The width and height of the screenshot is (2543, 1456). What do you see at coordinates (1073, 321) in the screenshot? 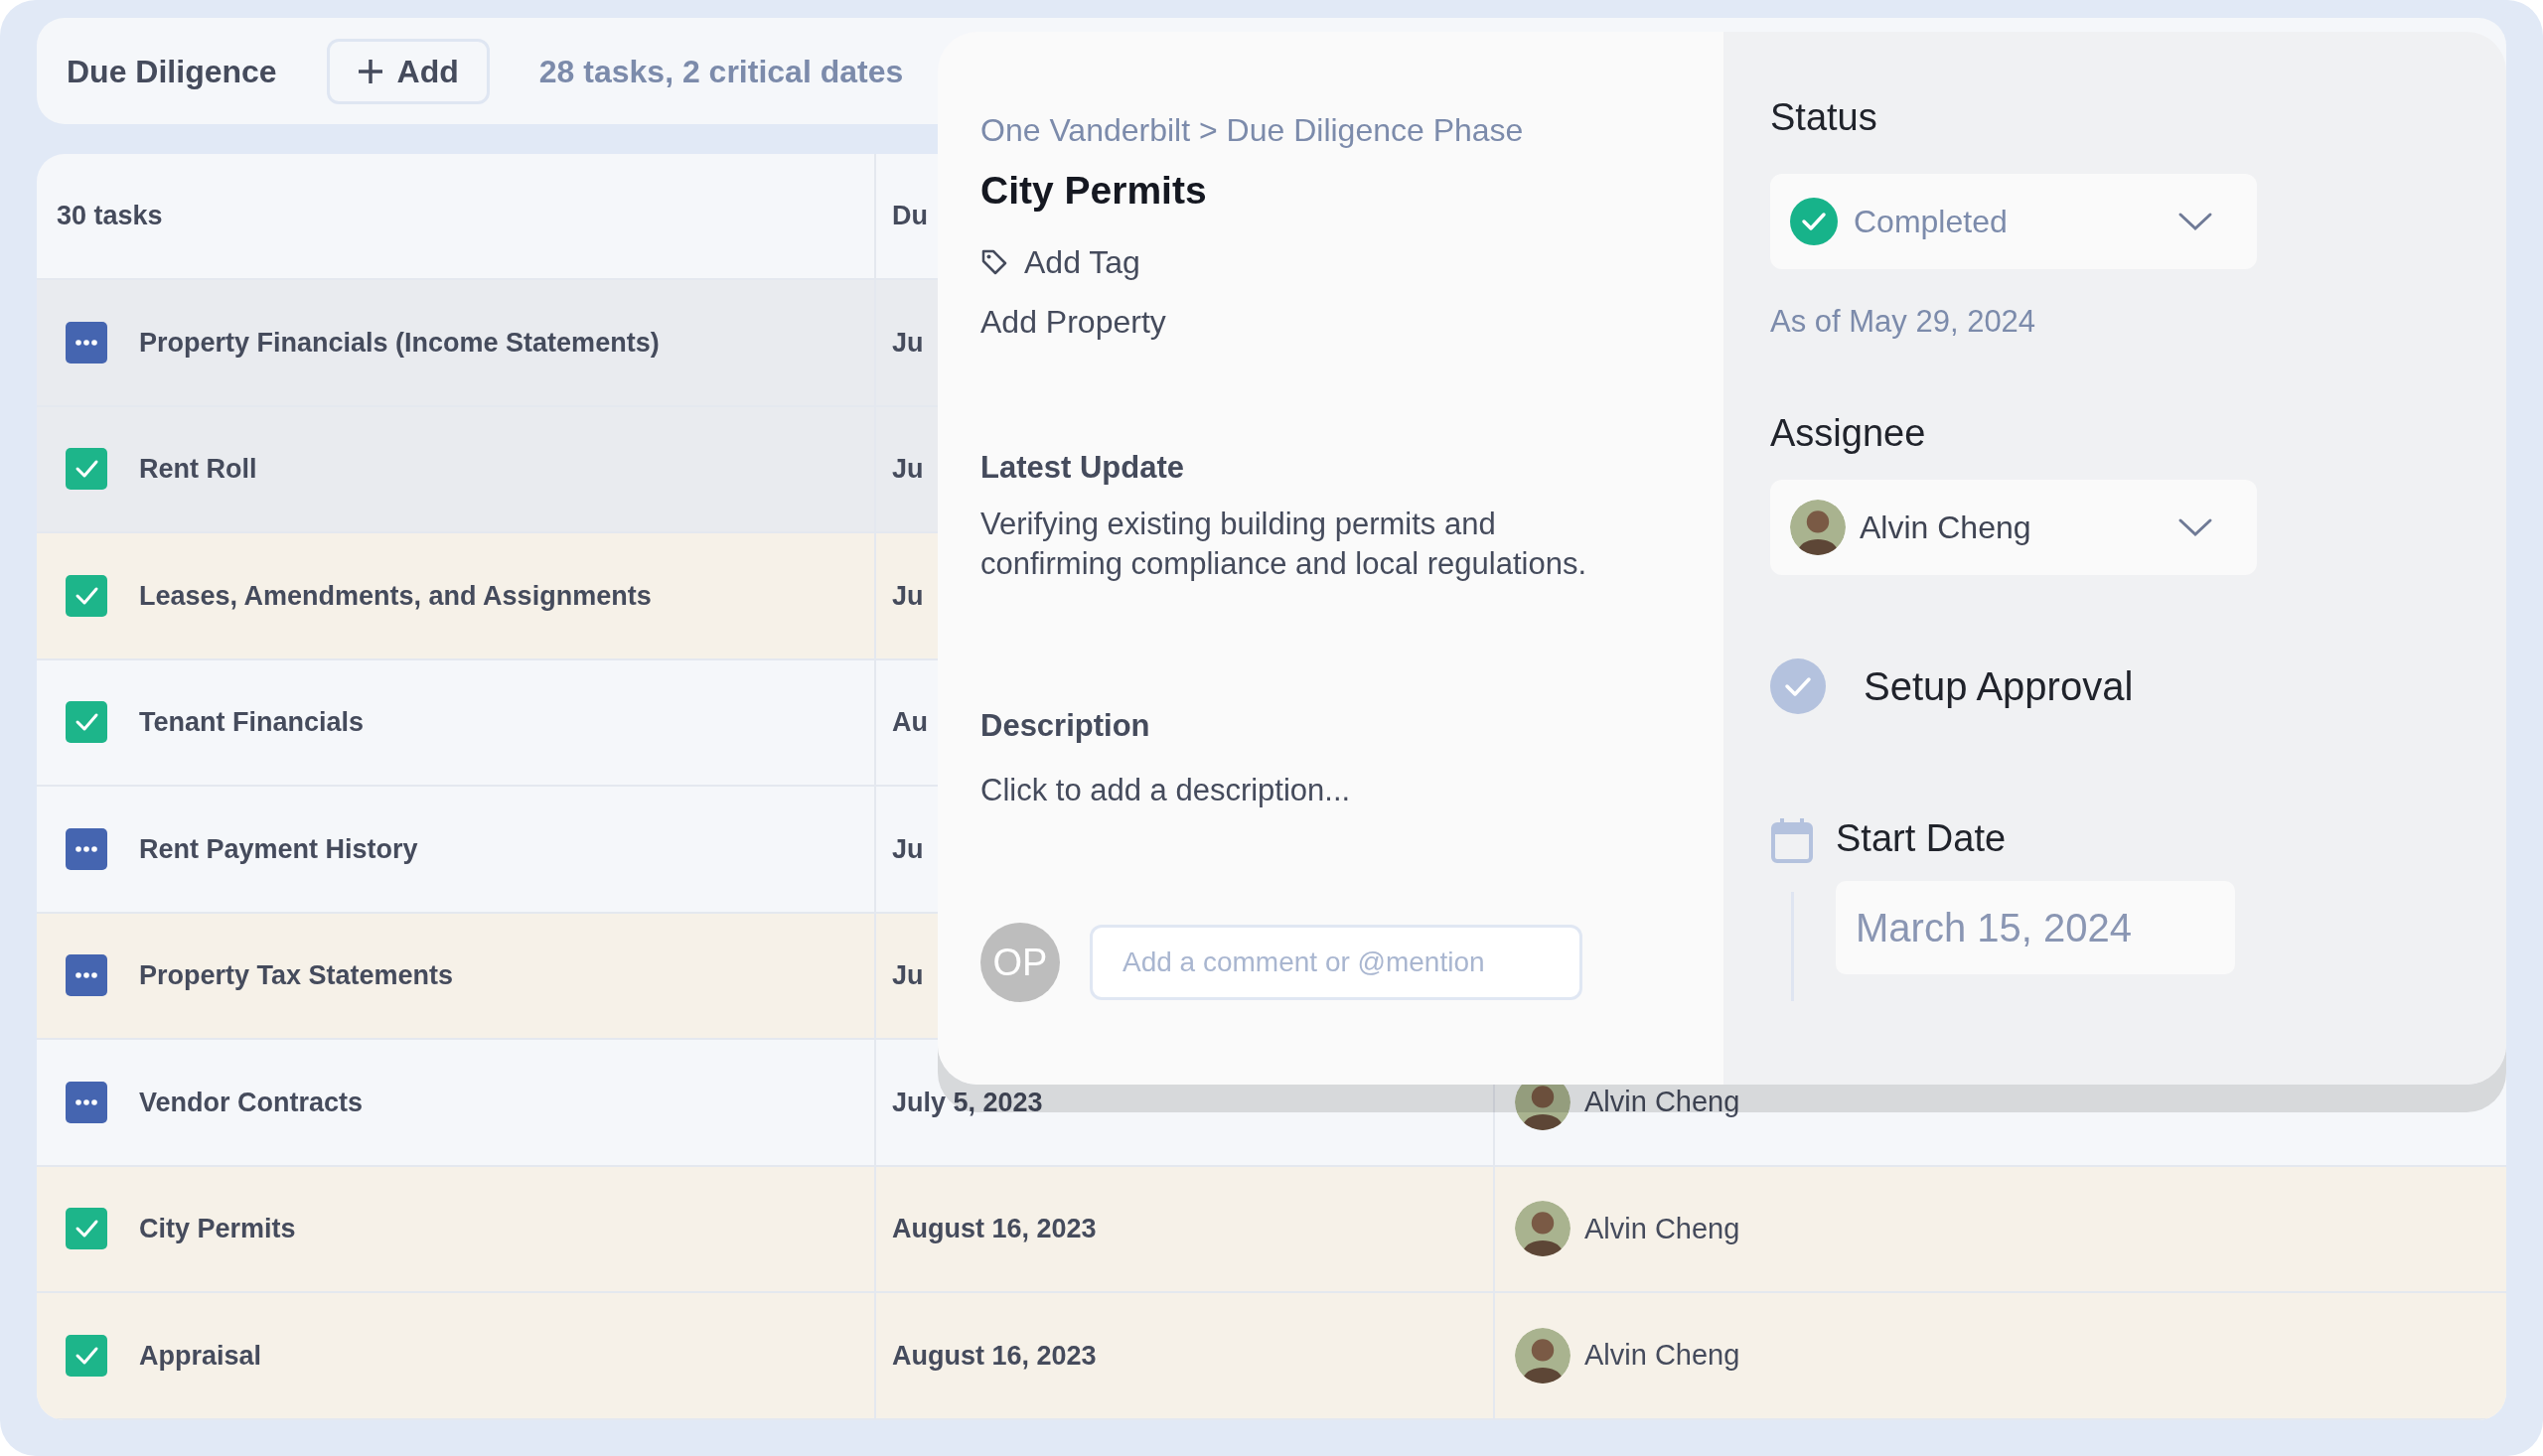
I see `add-property-button: Add Property` at bounding box center [1073, 321].